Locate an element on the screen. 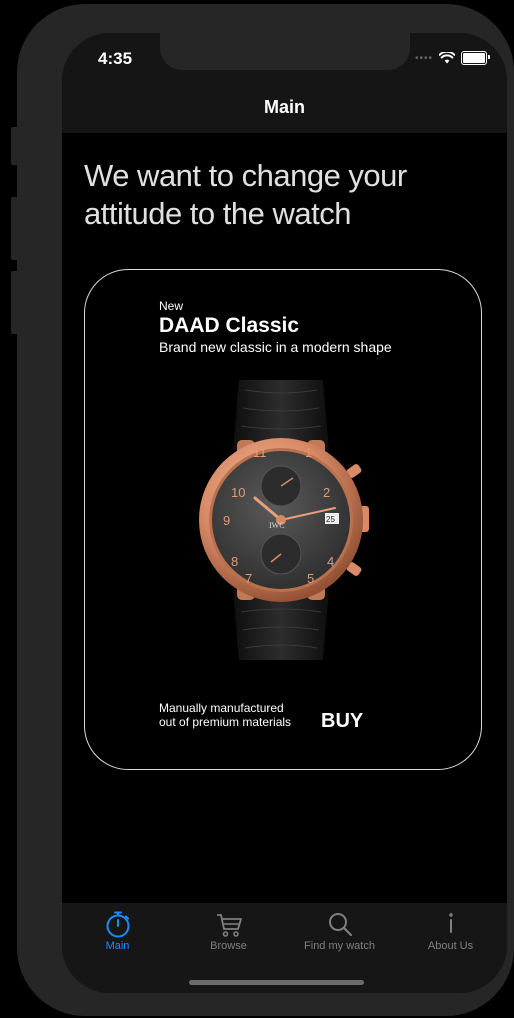 This screenshot has height=1018, width=514. svg-text: 4 is located at coordinates (330, 561).